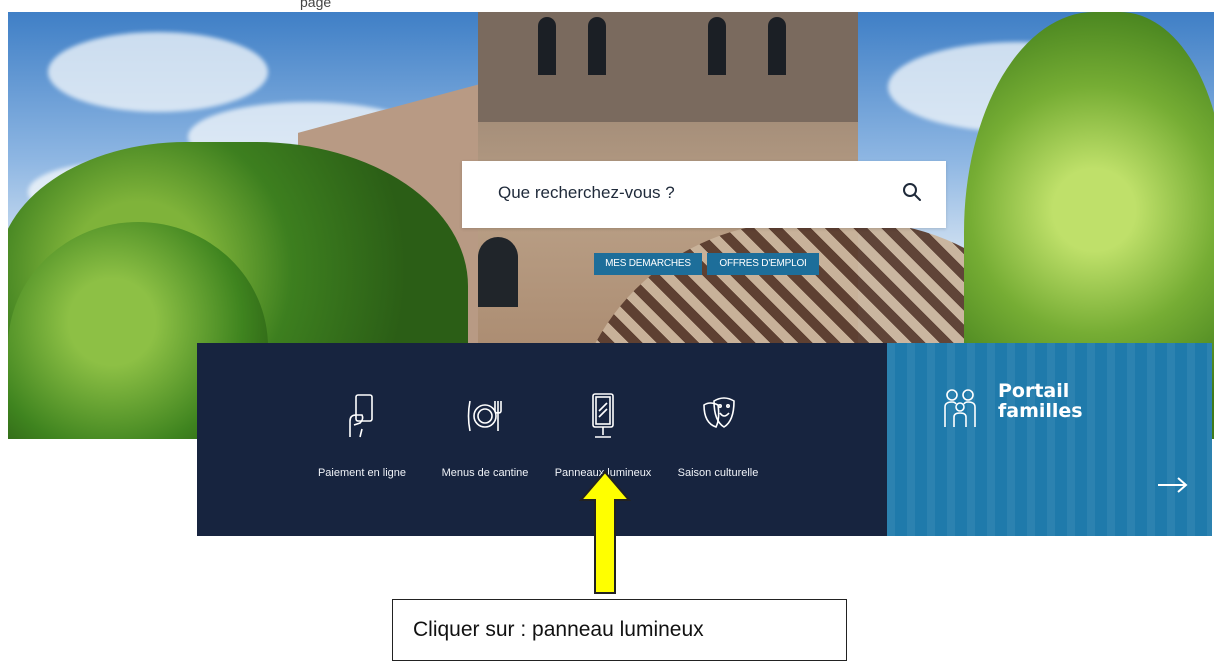 This screenshot has height=662, width=1223. I want to click on top-strip: page, so click(611, 6).